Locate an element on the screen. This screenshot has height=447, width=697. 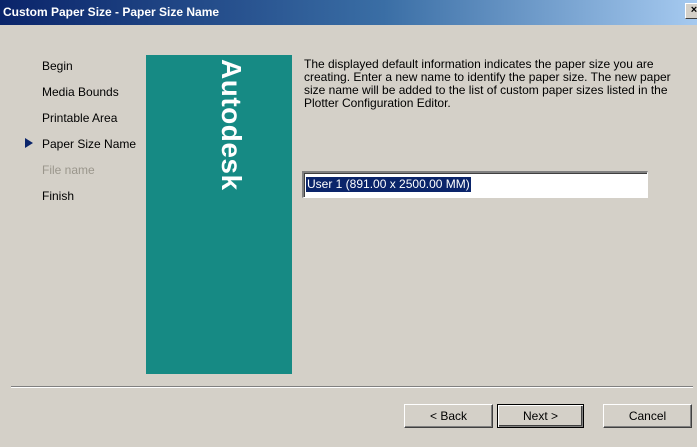
autodesk-logo: Autodesk is located at coordinates (219, 155).